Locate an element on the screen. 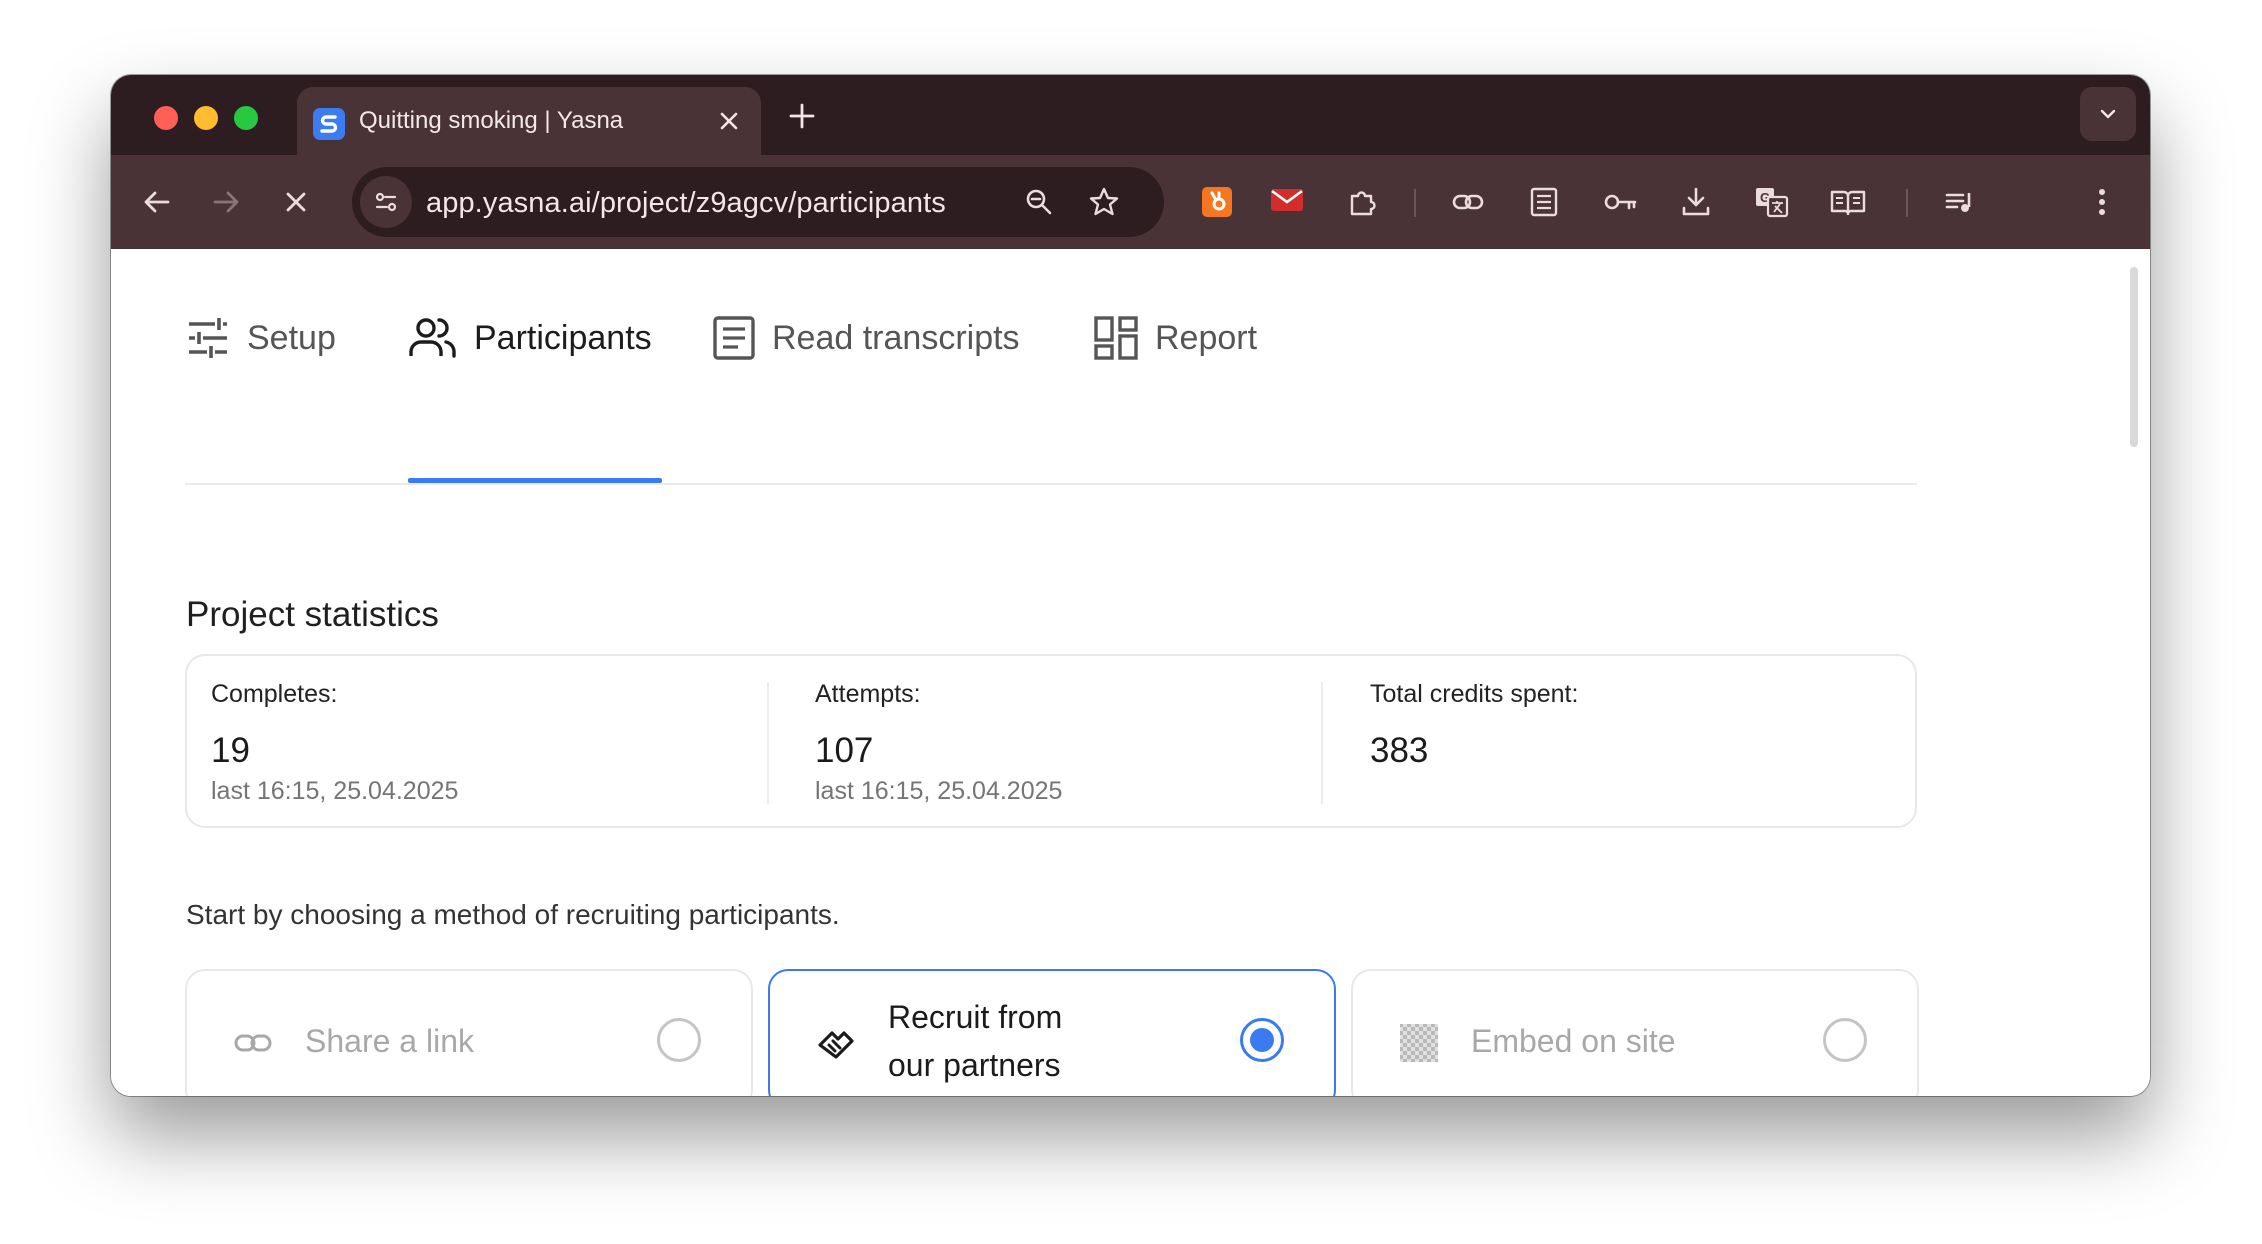 The width and height of the screenshot is (2262, 1244). share-link-radio is located at coordinates (679, 1040).